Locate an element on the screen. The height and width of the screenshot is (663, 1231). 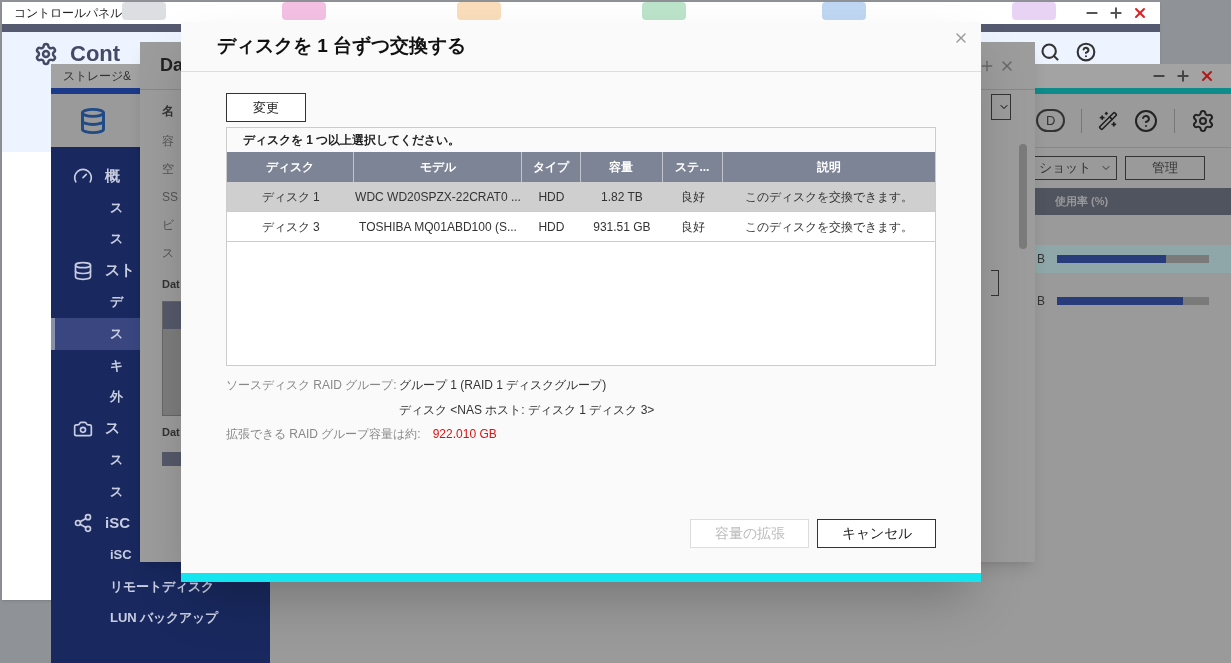
info-label: ソースディスク RAID グループ: is located at coordinates (311, 384).